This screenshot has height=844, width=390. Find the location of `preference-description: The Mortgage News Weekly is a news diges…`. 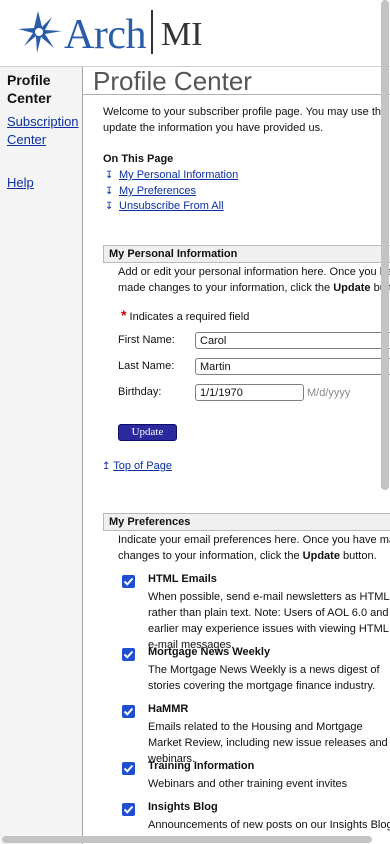

preference-description: The Mortgage News Weekly is a news diges… is located at coordinates (264, 678).